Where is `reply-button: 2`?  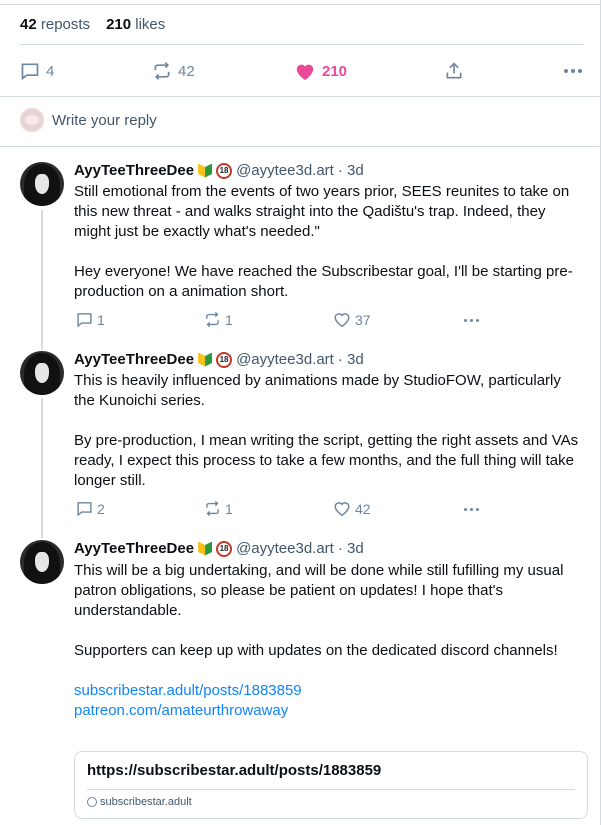
reply-button: 2 is located at coordinates (90, 508).